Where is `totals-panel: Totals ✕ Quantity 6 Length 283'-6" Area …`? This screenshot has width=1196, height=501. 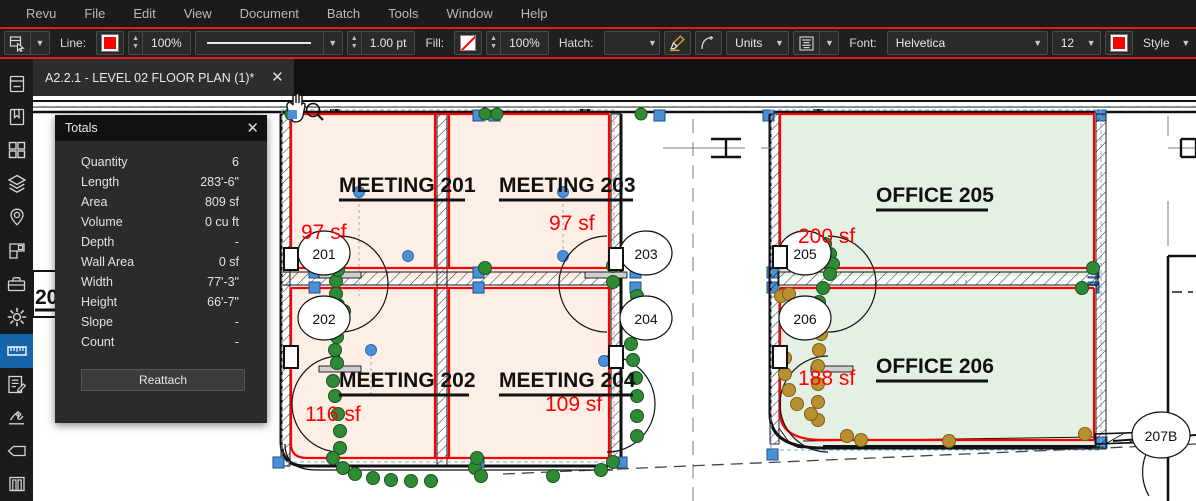
totals-panel: Totals ✕ Quantity 6 Length 283'-6" Area … is located at coordinates (161, 269).